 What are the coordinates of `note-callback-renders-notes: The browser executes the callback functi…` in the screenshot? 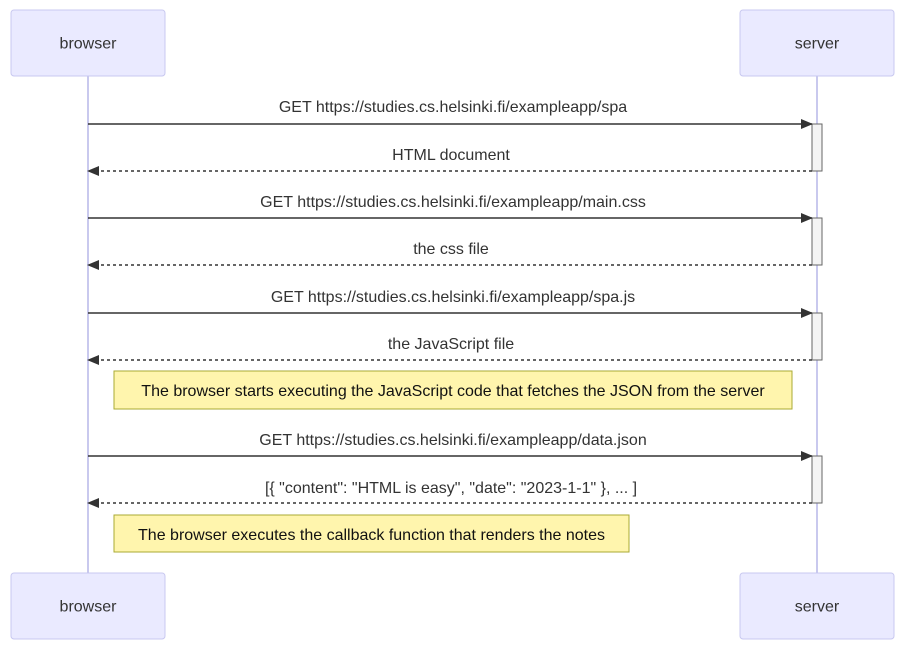 It's located at (371, 533).